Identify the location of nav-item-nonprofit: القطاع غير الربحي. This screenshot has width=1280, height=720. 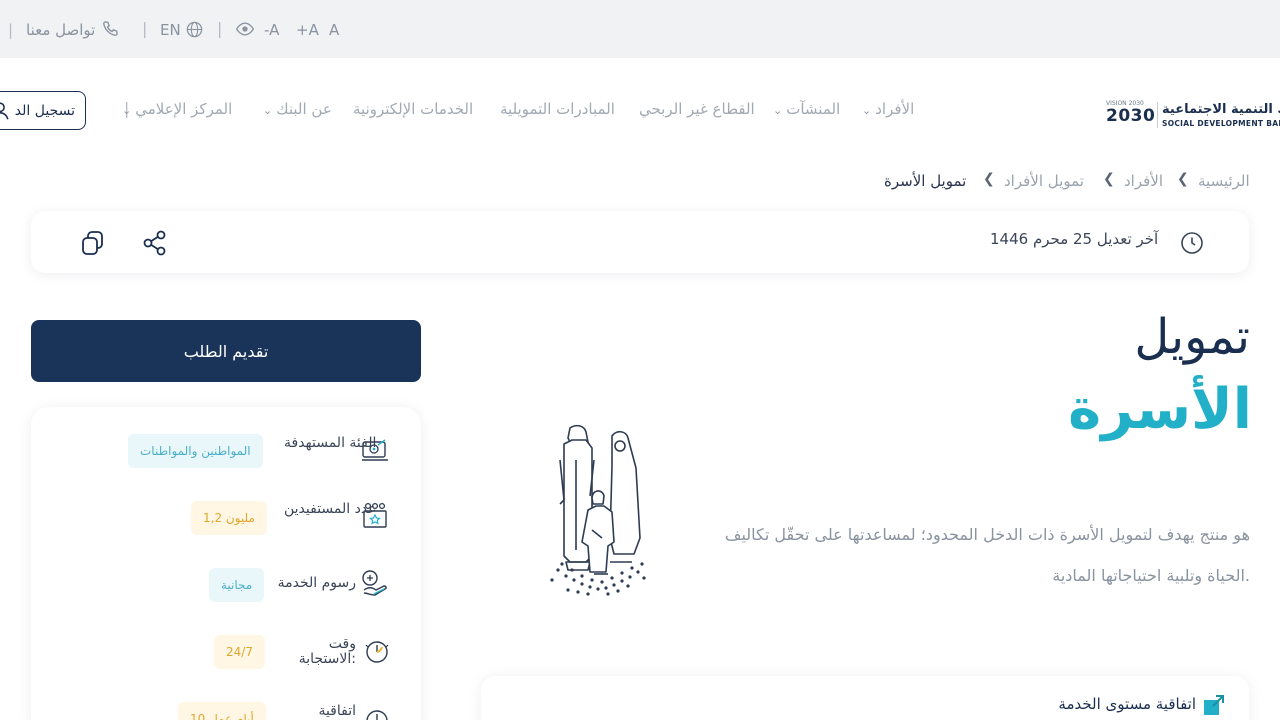
(697, 109).